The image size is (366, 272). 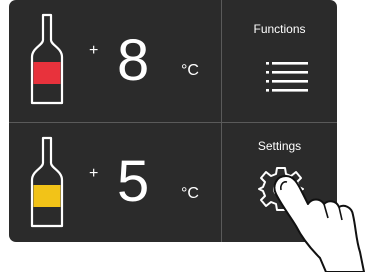 What do you see at coordinates (279, 146) in the screenshot?
I see `settings-label: Settings` at bounding box center [279, 146].